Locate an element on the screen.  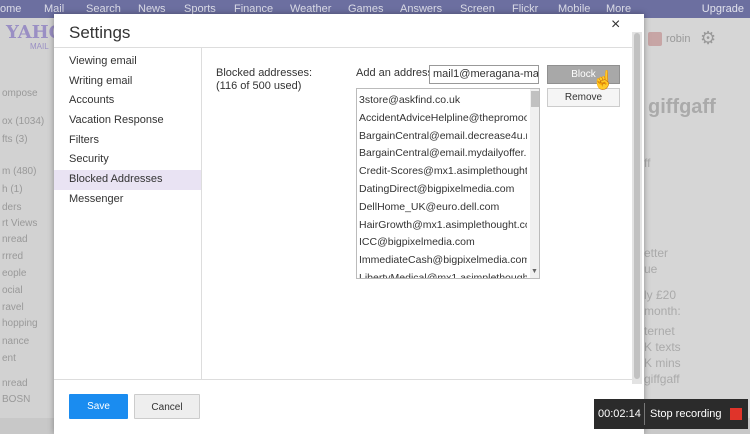
sidebar-item-accounts: Accounts is located at coordinates (127, 101).